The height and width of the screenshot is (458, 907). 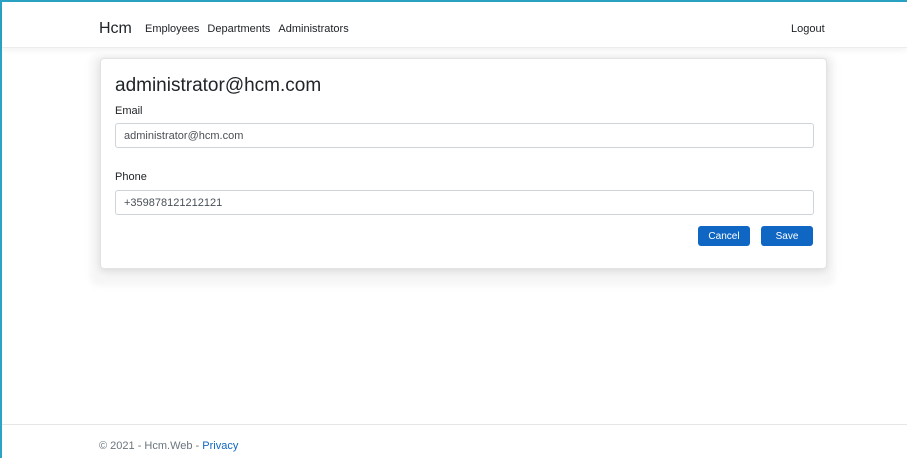 What do you see at coordinates (131, 177) in the screenshot?
I see `phone-label: Phone` at bounding box center [131, 177].